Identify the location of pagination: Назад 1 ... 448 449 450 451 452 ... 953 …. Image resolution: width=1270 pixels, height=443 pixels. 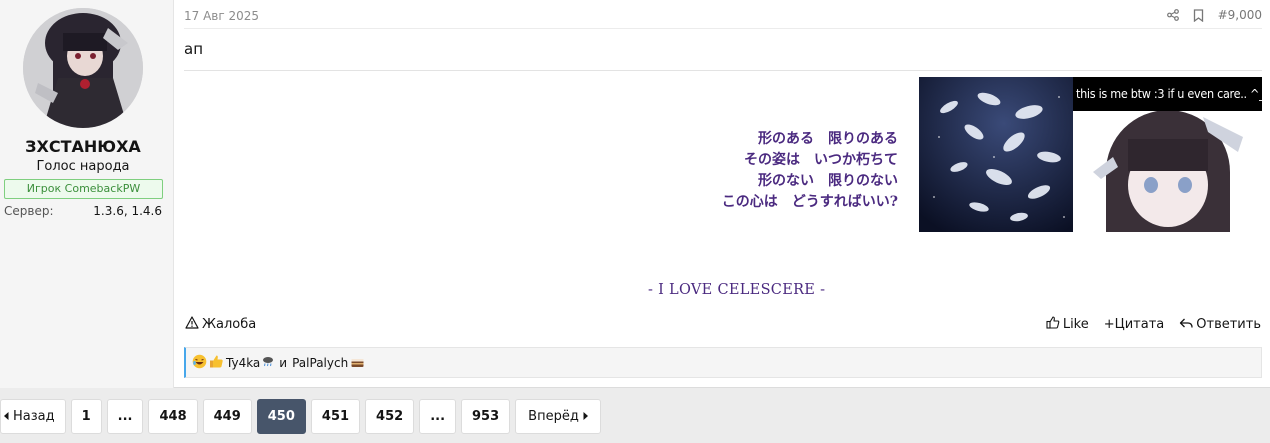
(300, 416).